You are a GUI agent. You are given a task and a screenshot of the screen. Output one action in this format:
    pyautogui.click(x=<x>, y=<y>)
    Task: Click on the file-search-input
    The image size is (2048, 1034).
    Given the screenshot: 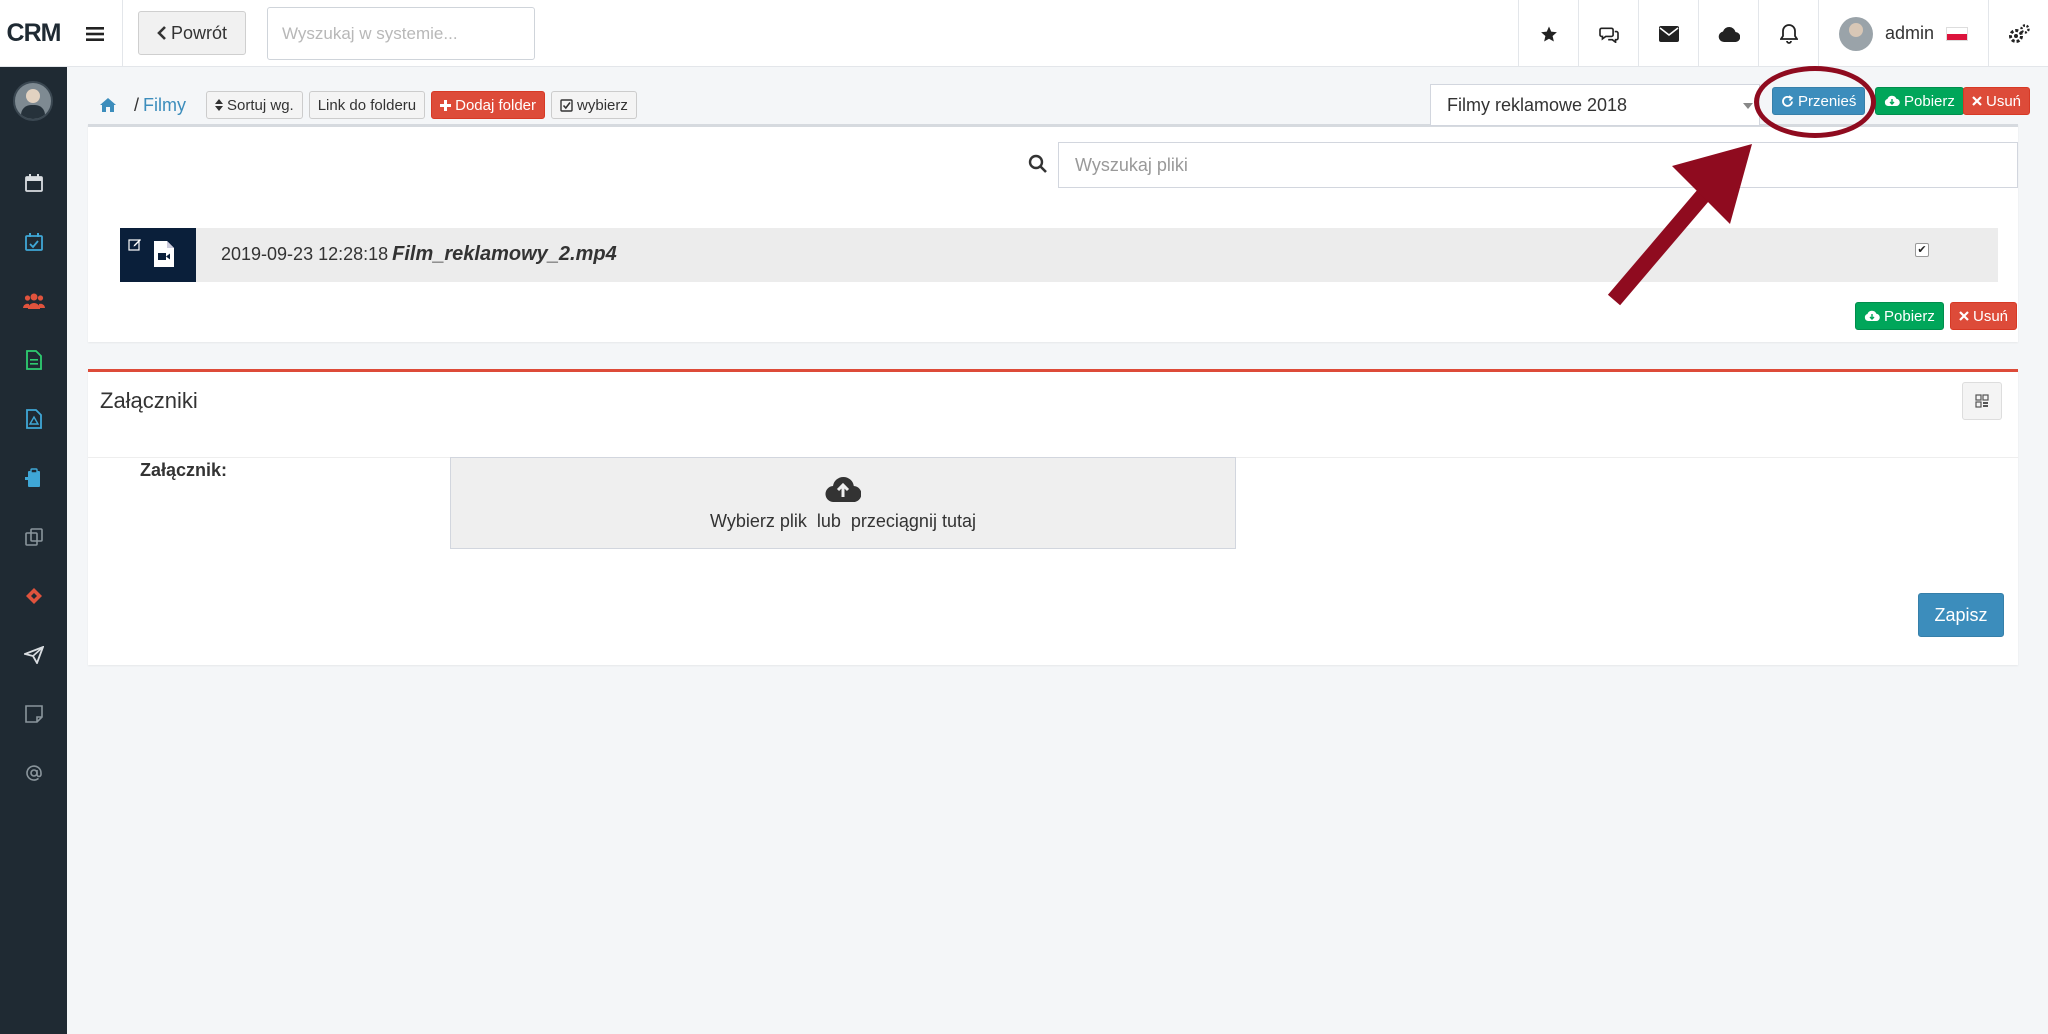 What is the action you would take?
    pyautogui.click(x=1538, y=165)
    